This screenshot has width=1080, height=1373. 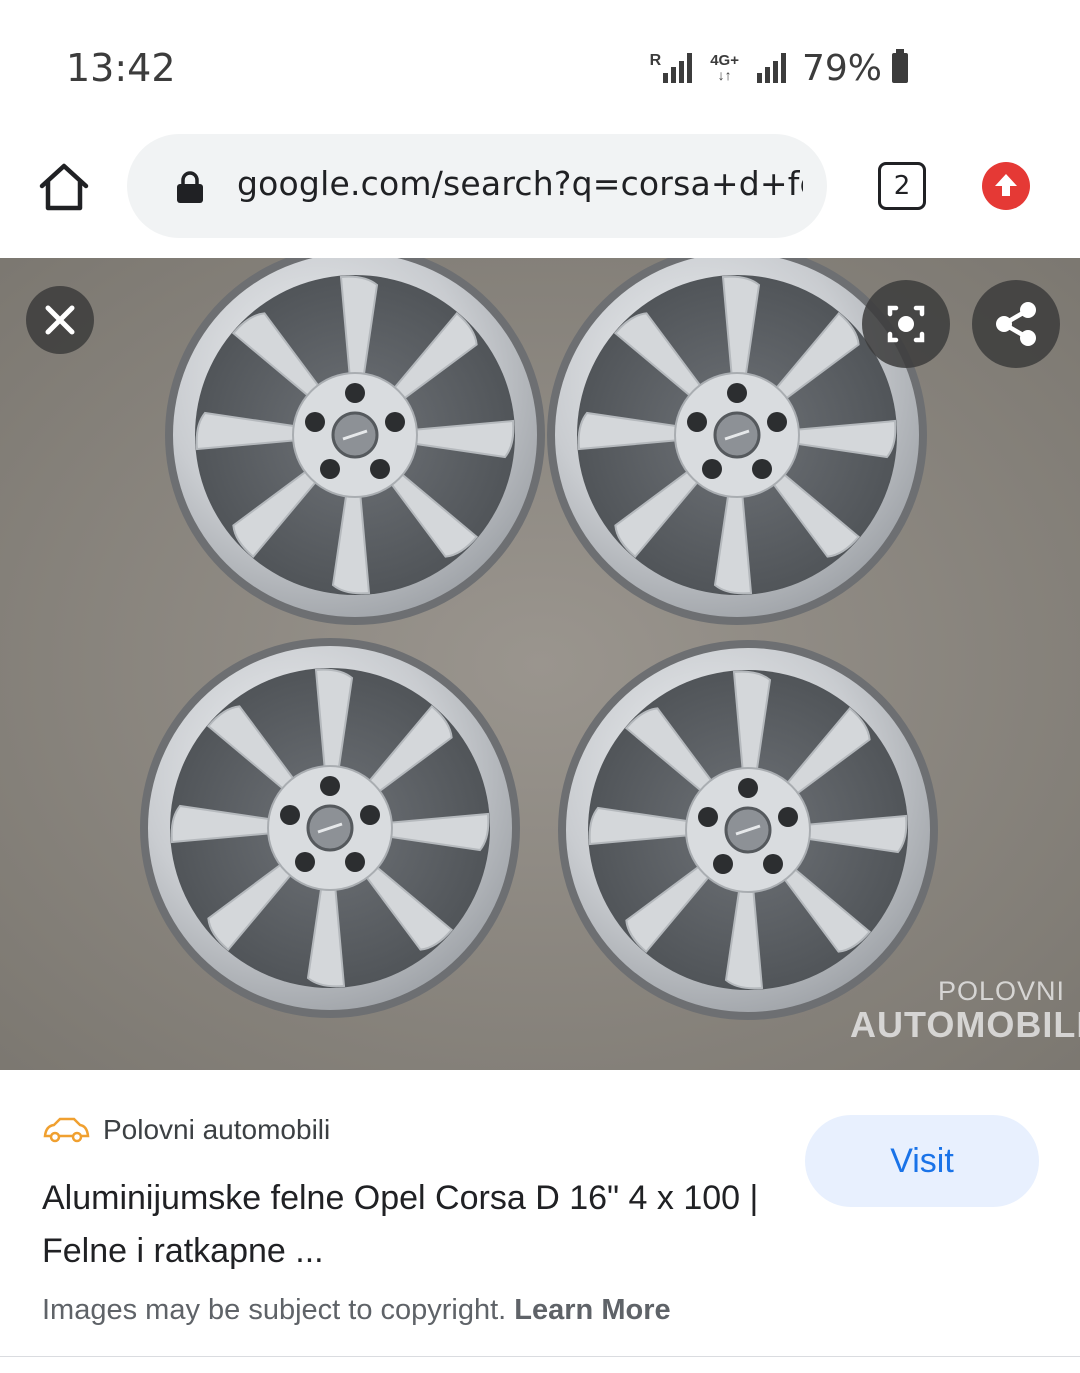 What do you see at coordinates (724, 60) in the screenshot?
I see `network-type-label: 4G+` at bounding box center [724, 60].